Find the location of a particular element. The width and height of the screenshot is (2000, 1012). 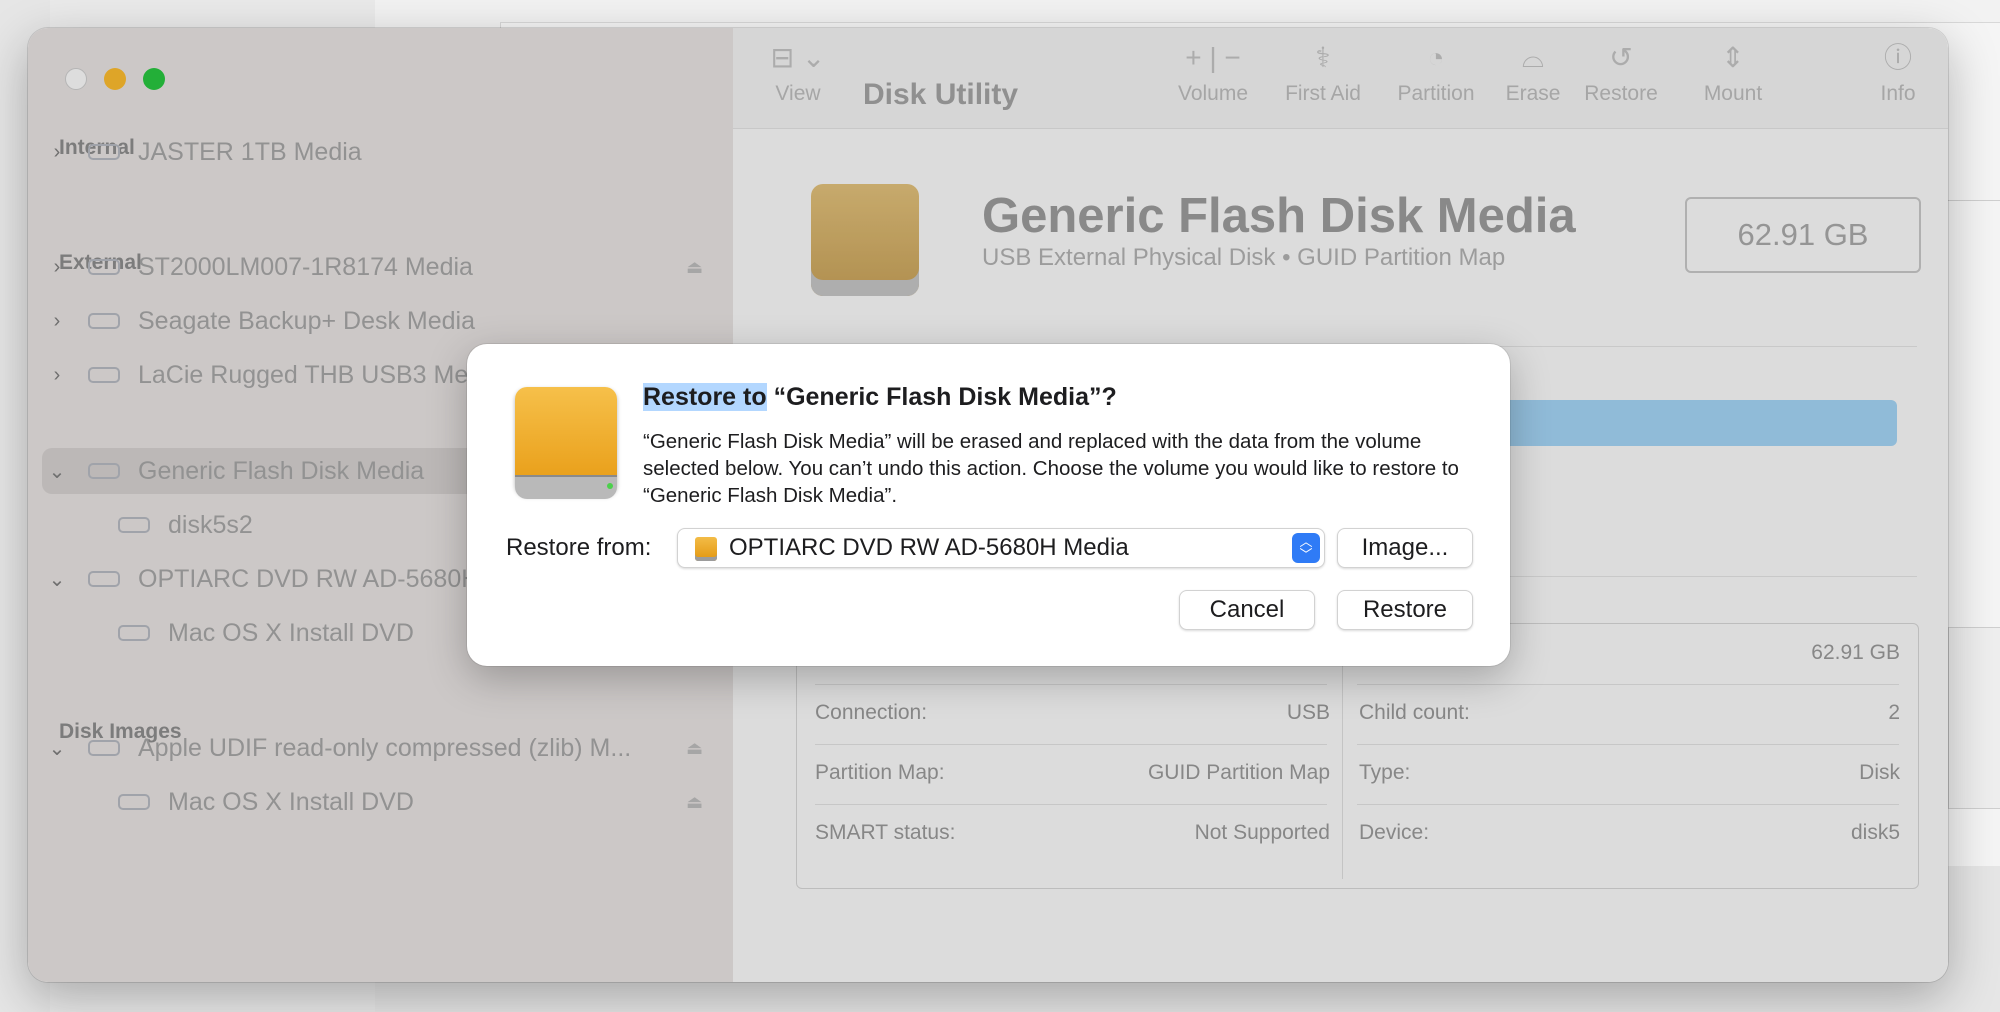

background-box-edge is located at coordinates (1974, 718).